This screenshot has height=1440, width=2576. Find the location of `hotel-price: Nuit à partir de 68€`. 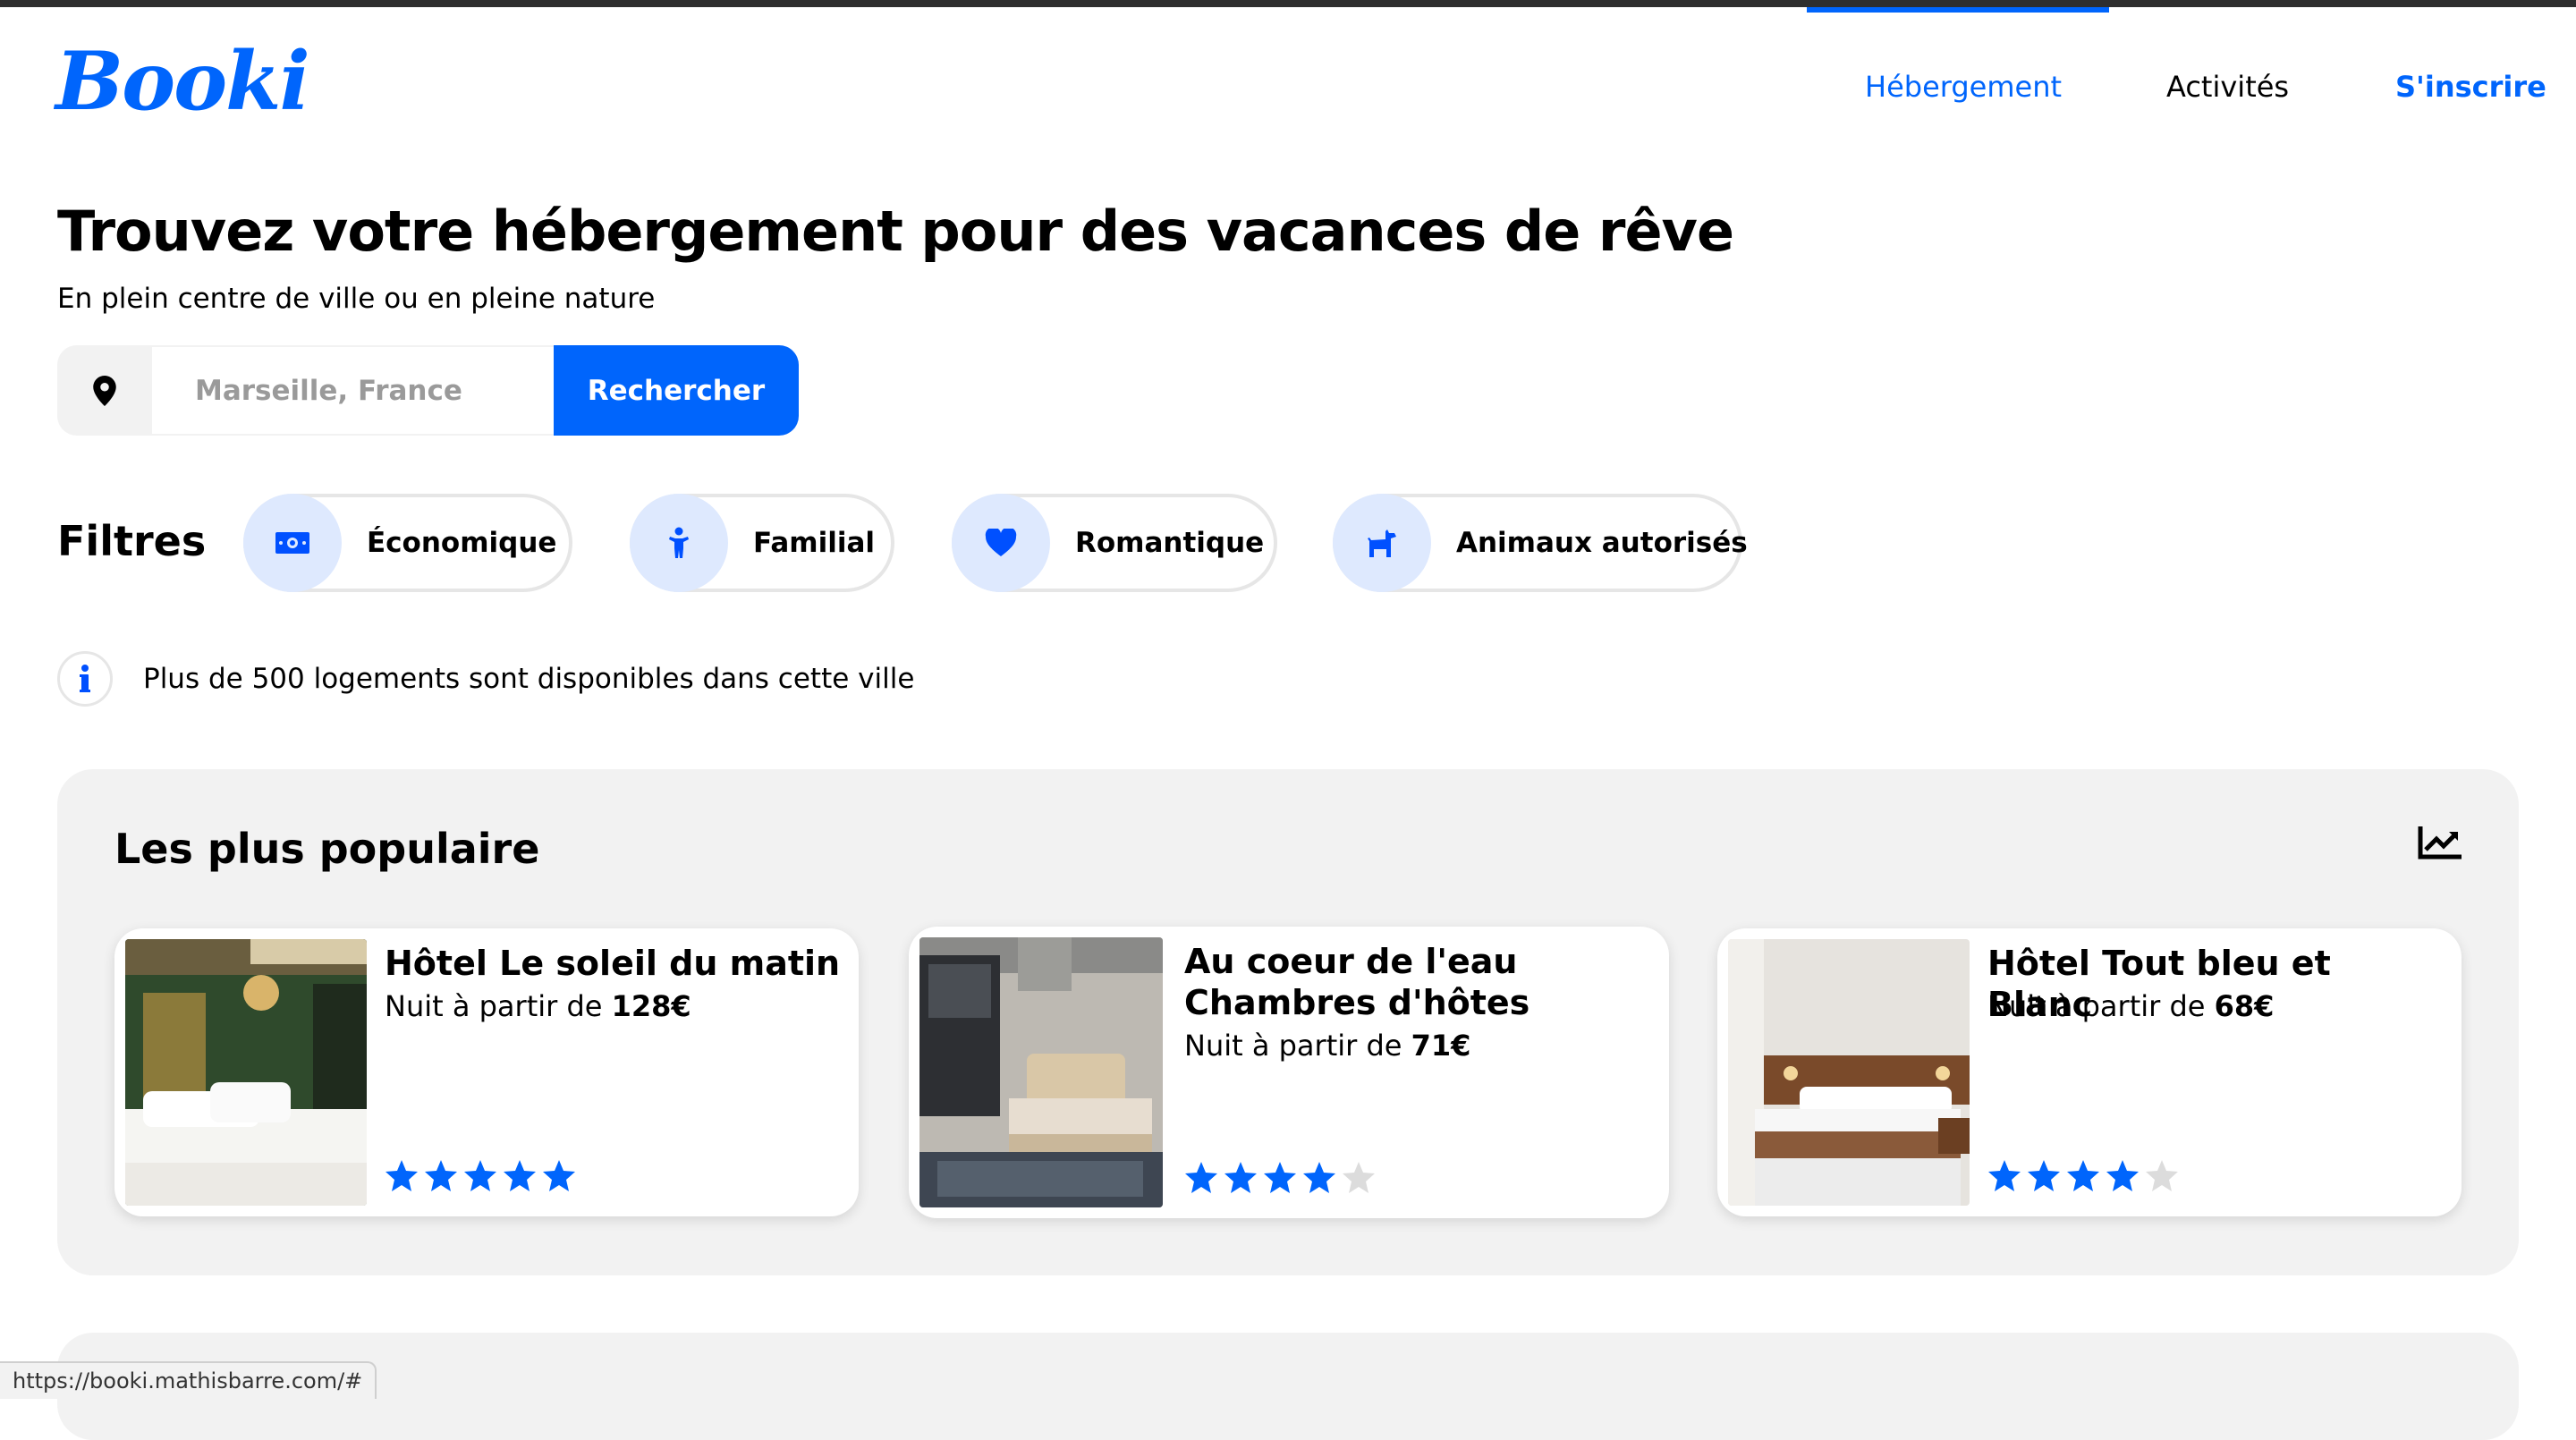

hotel-price: Nuit à partir de 68€ is located at coordinates (2131, 1006).